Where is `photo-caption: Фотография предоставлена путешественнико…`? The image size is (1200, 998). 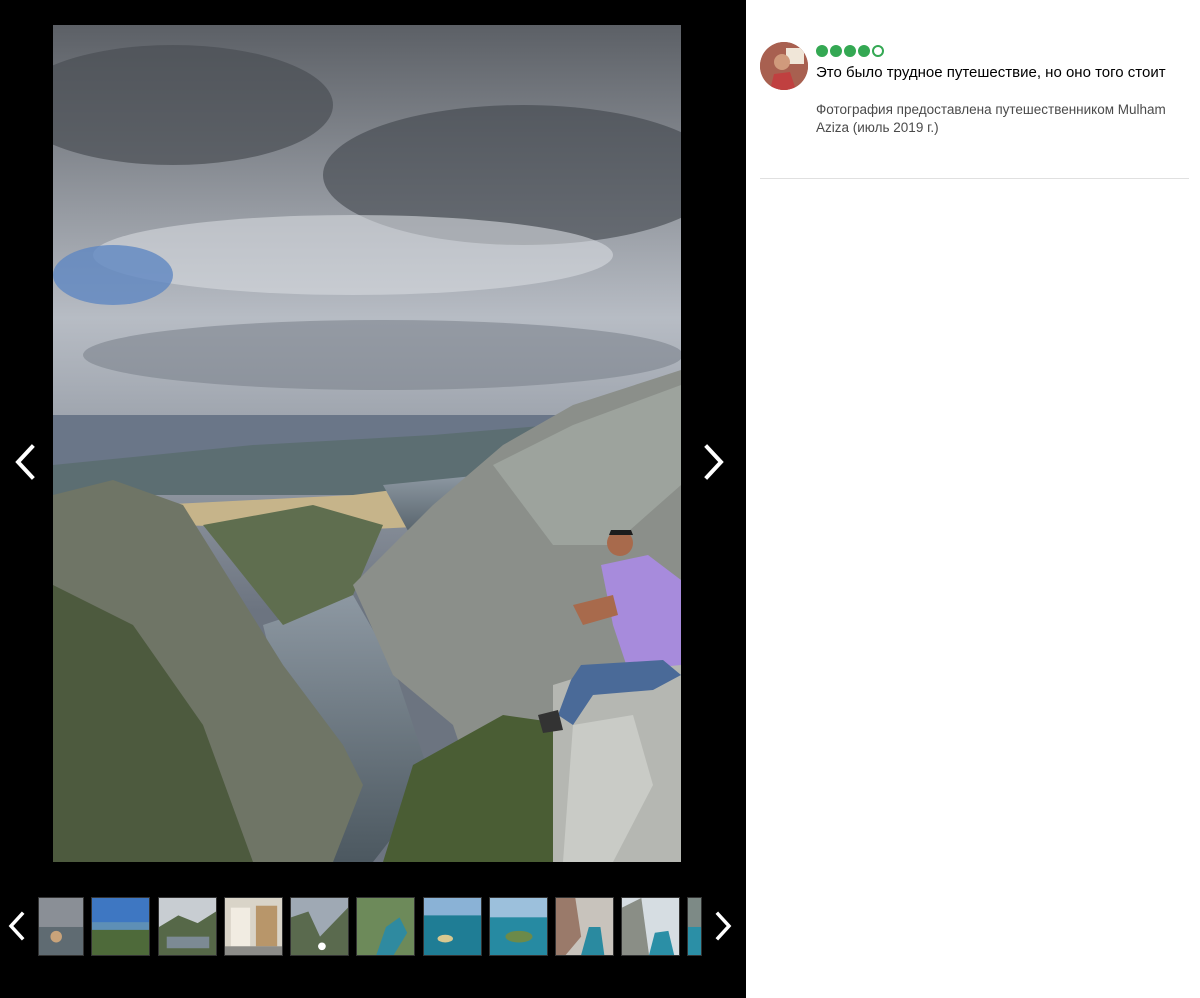 photo-caption: Фотография предоставлена путешественнико… is located at coordinates (991, 118).